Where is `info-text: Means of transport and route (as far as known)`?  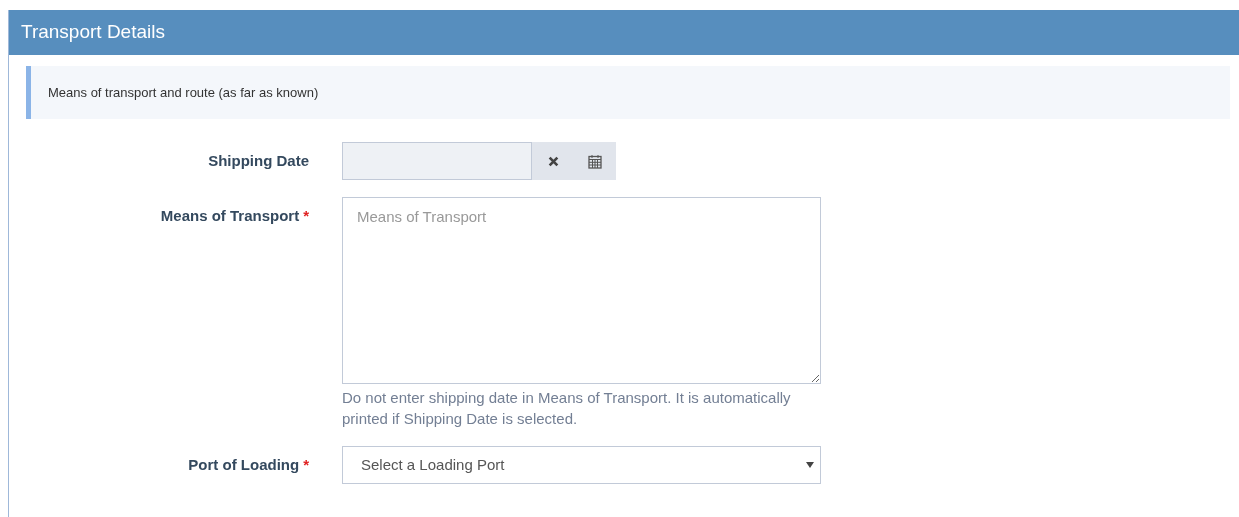
info-text: Means of transport and route (as far as known) is located at coordinates (183, 92).